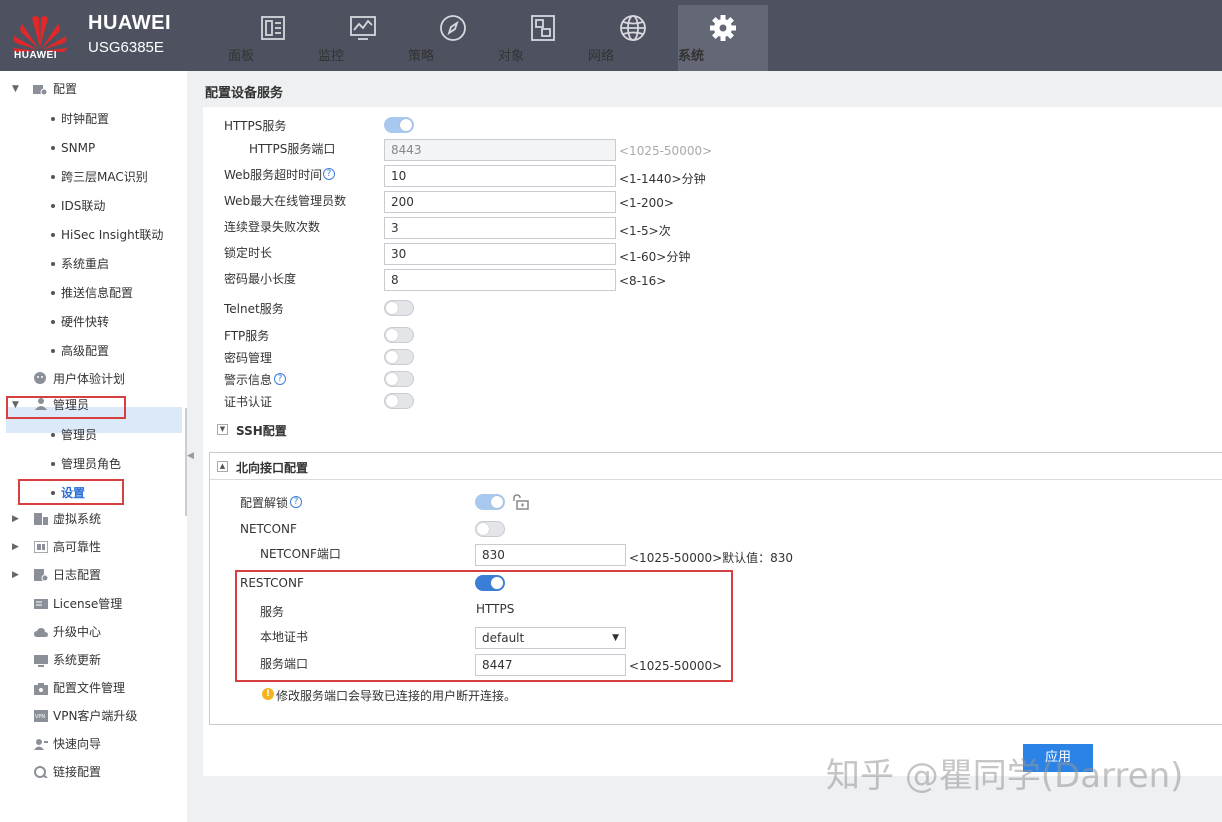  What do you see at coordinates (85, 322) in the screenshot?
I see `sidebar-item-hw-fwd: 硬件快转` at bounding box center [85, 322].